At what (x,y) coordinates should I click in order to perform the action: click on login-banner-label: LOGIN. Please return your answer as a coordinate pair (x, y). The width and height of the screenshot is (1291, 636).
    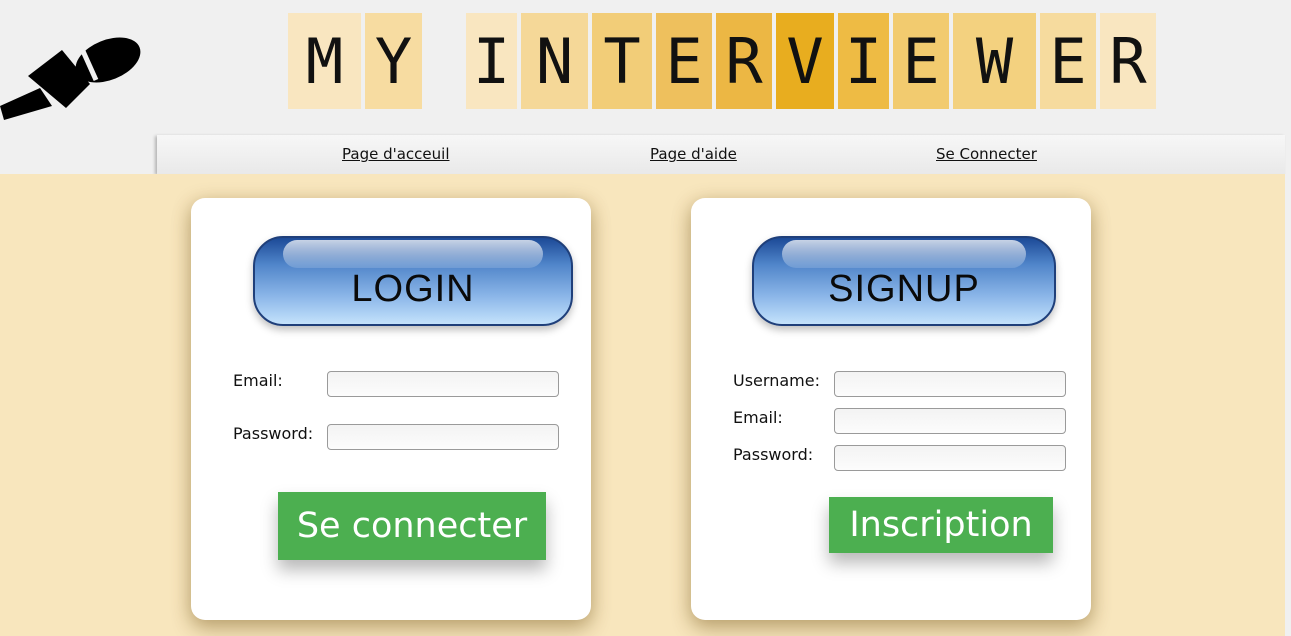
    Looking at the image, I should click on (413, 289).